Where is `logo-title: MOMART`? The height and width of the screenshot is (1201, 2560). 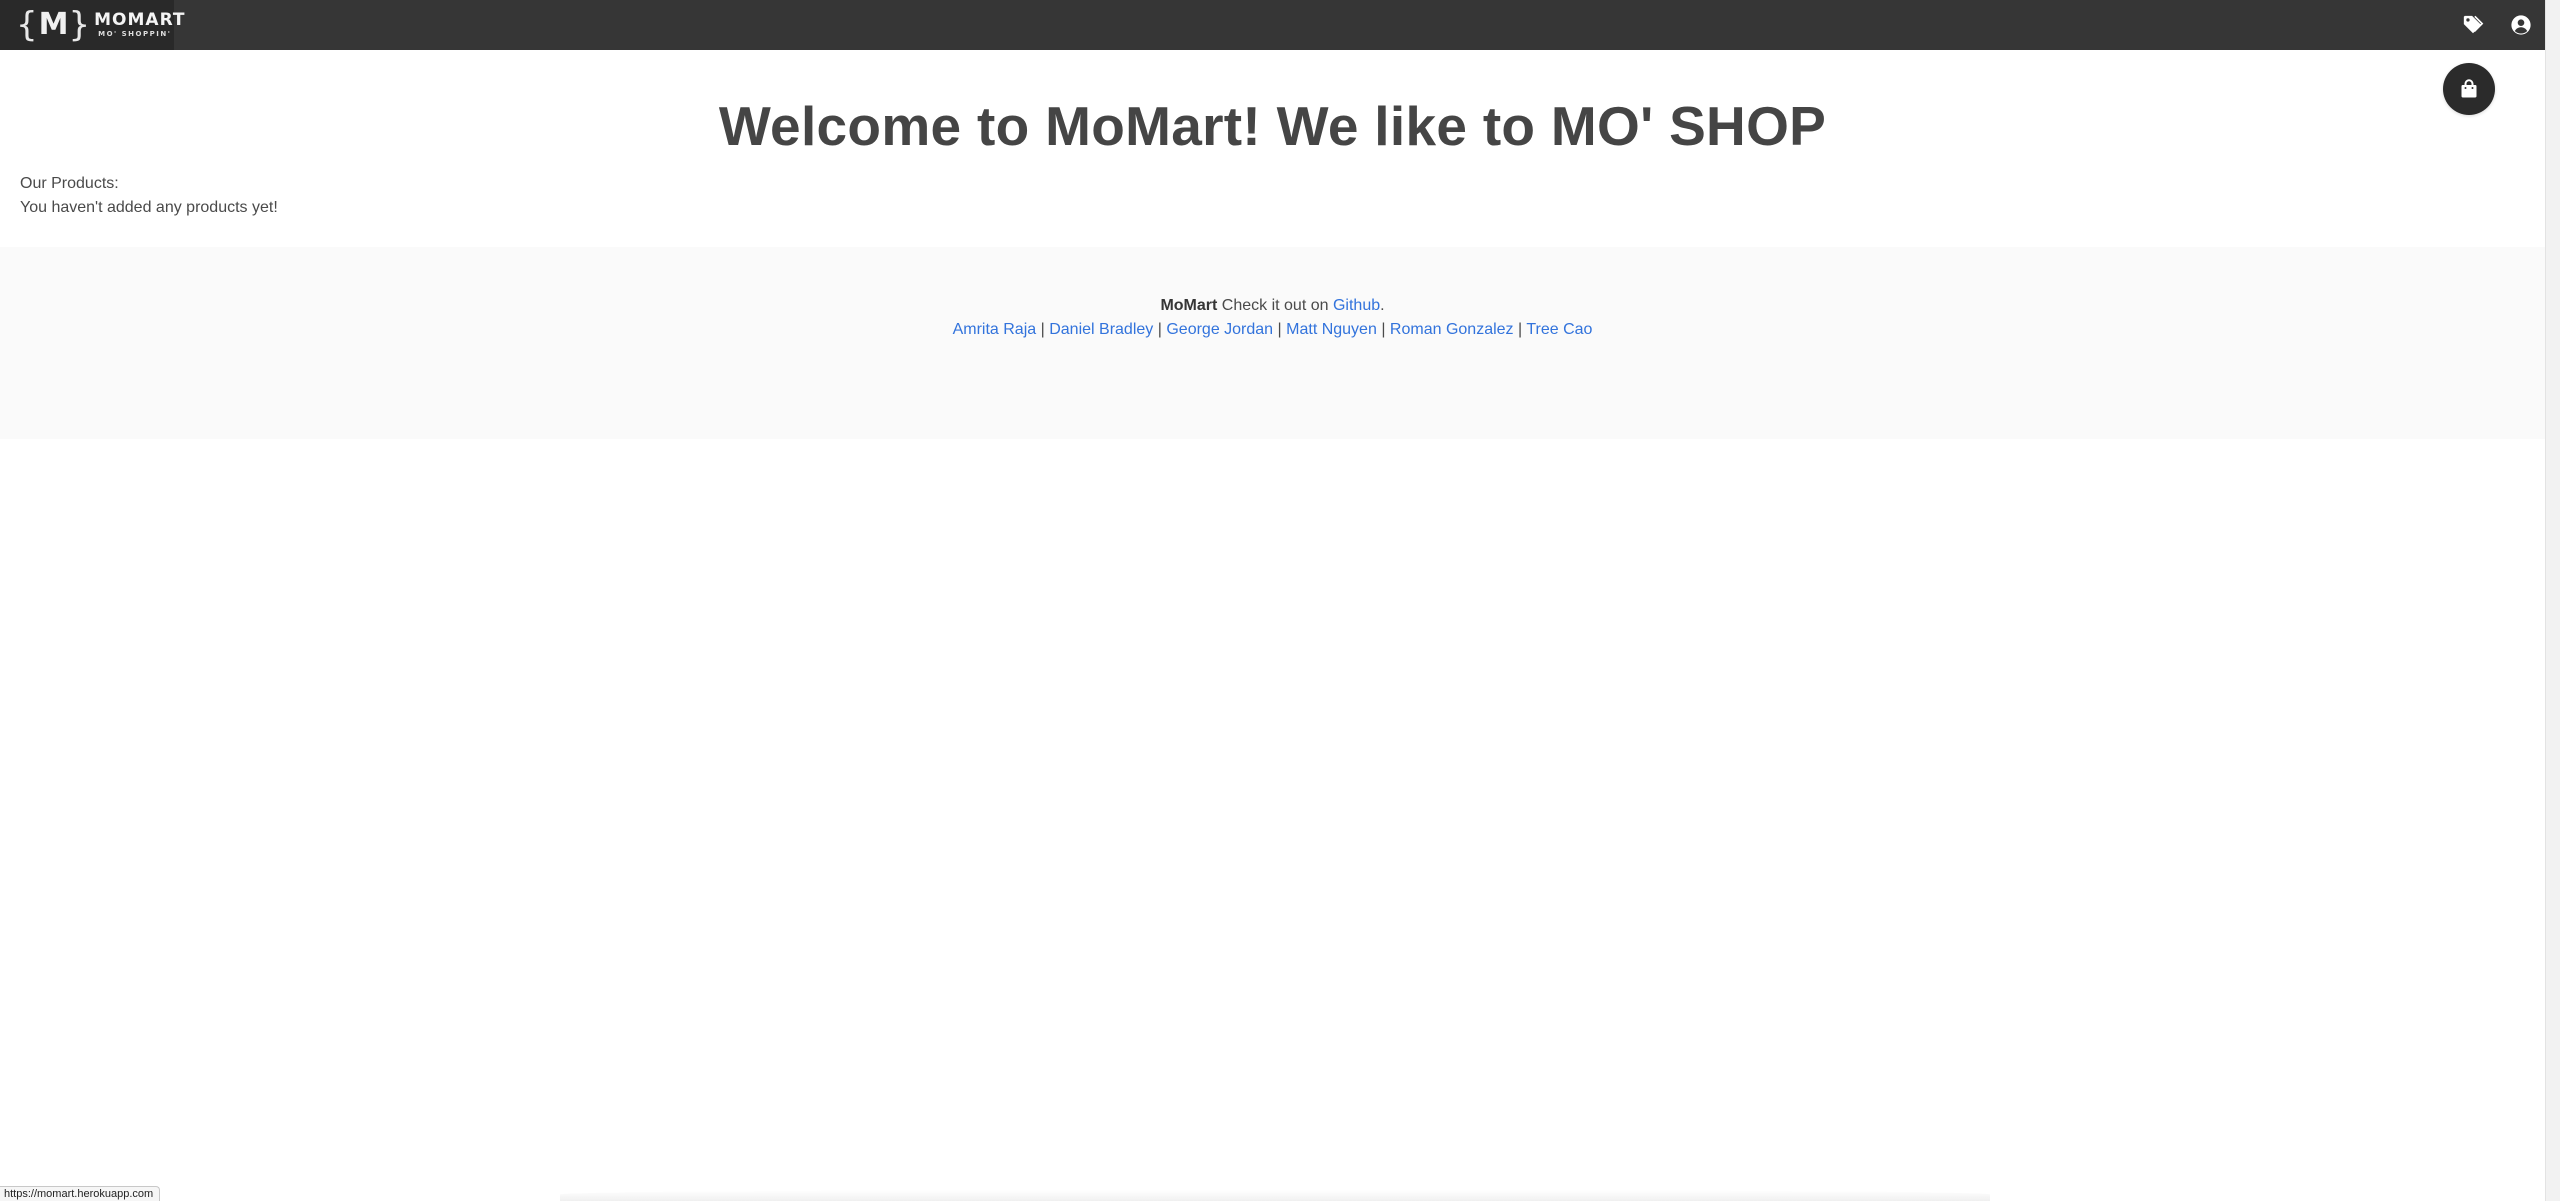
logo-title: MOMART is located at coordinates (140, 20).